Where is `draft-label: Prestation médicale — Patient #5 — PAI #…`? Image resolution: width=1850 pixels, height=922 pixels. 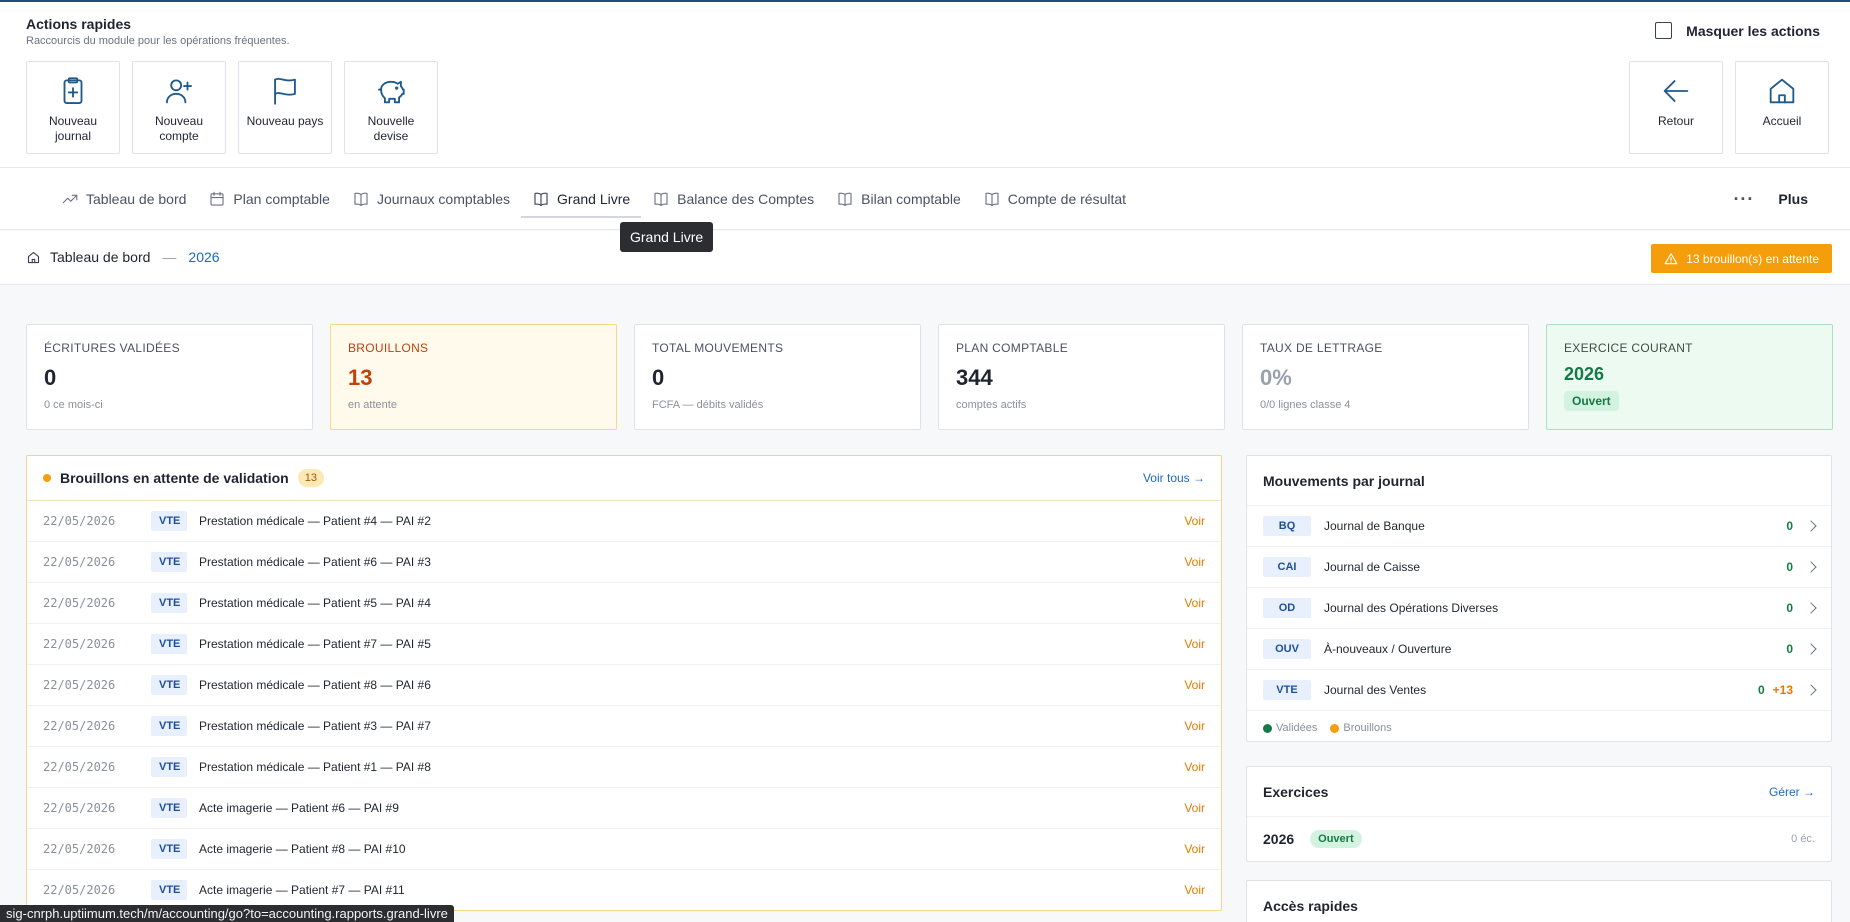
draft-label: Prestation médicale — Patient #5 — PAI #… is located at coordinates (315, 603).